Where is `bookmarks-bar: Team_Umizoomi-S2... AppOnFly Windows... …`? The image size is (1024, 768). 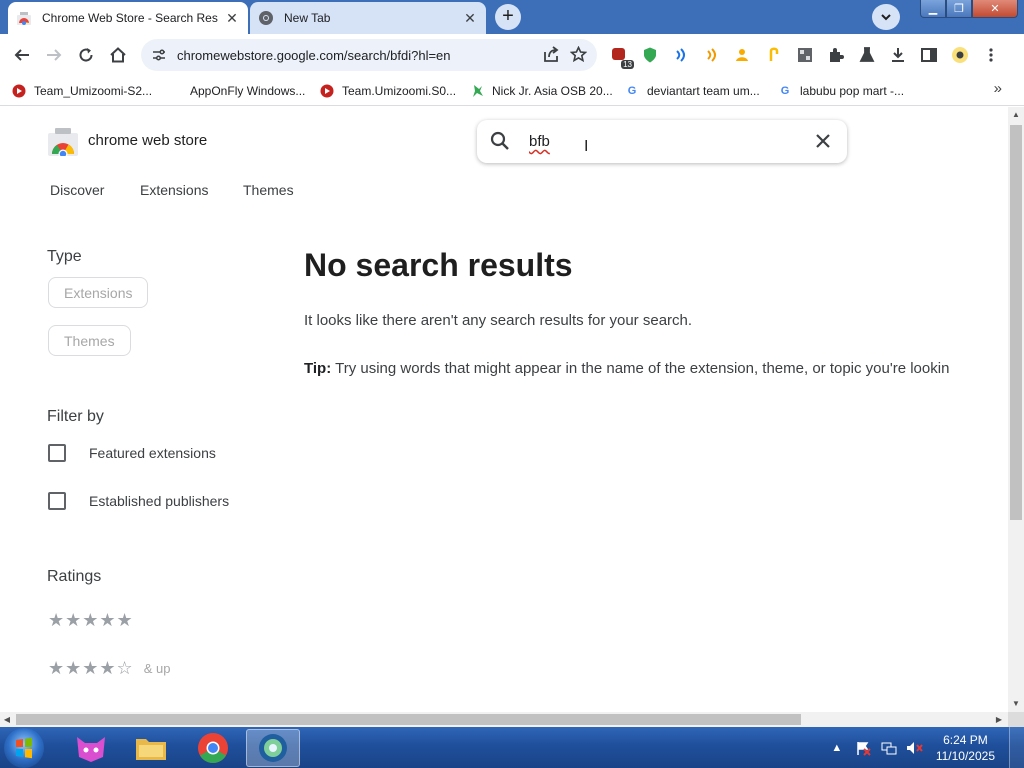
bookmarks-bar: Team_Umizoomi-S2... AppOnFly Windows... … is located at coordinates (512, 91).